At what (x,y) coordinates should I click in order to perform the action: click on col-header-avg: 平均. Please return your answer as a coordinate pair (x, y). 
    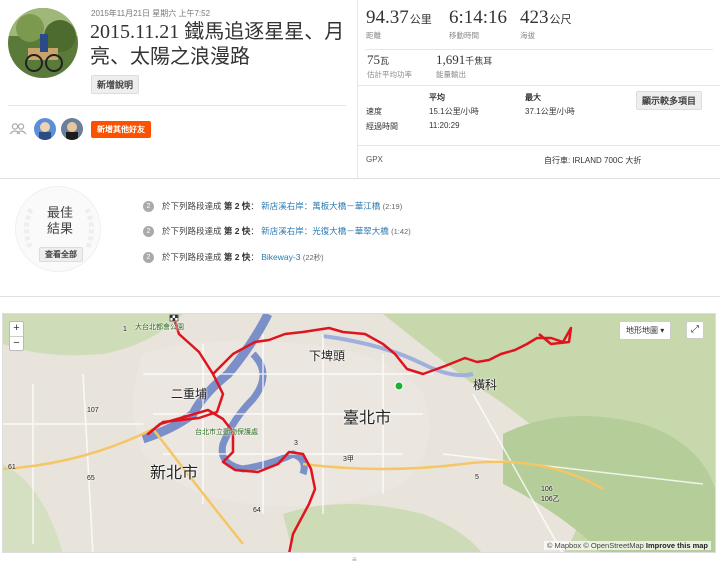
    Looking at the image, I should click on (437, 97).